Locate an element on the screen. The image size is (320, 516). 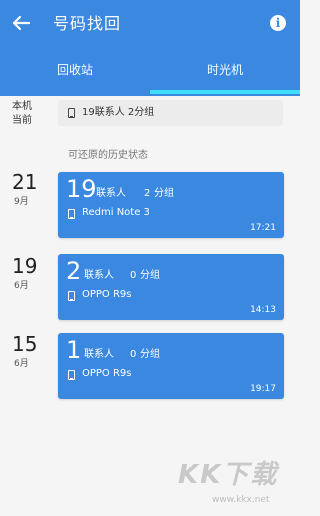
history-heading: 可还原的历史状态 is located at coordinates (108, 155).